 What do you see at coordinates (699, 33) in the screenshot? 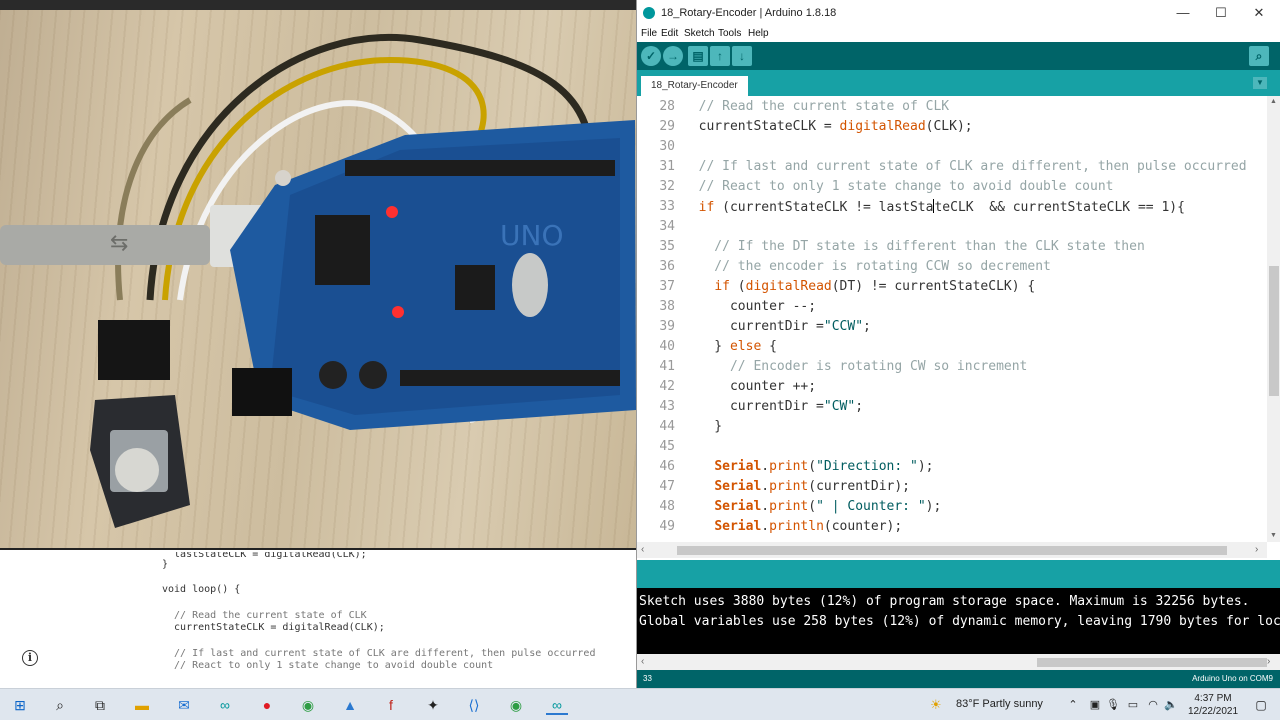
I see `menu-sketch: Sketch` at bounding box center [699, 33].